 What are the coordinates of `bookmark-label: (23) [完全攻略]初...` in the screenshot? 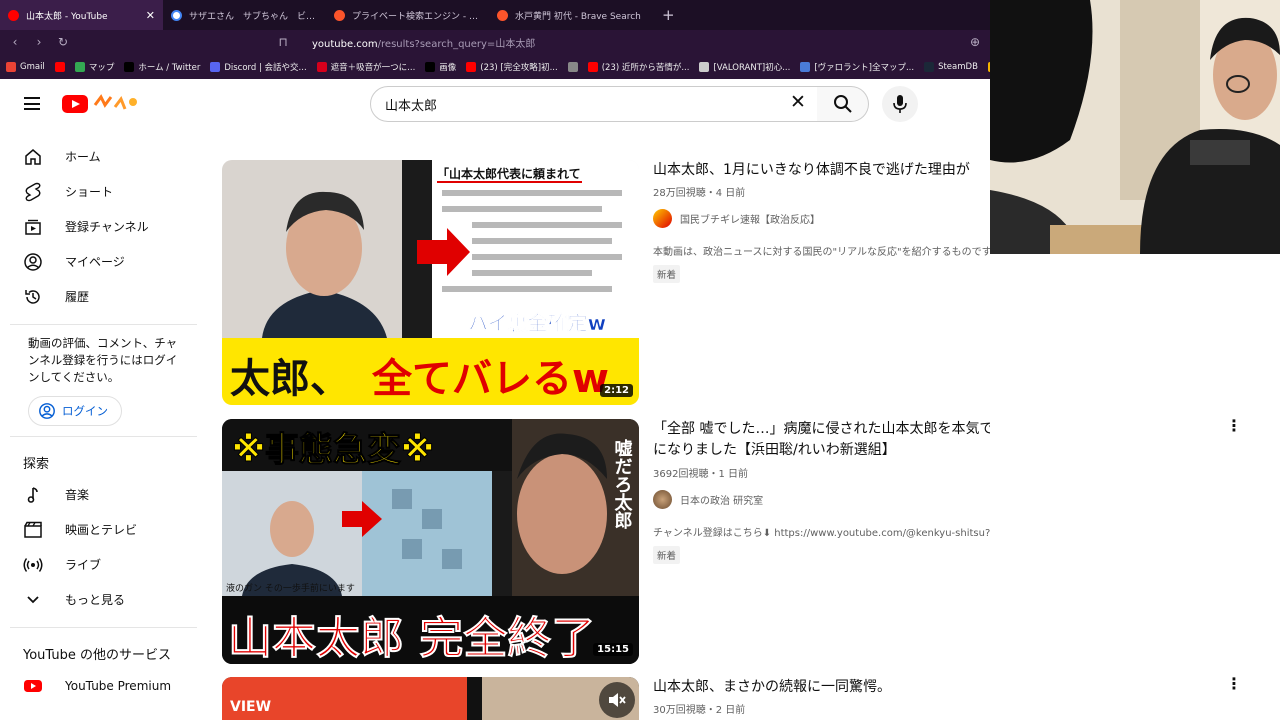 It's located at (519, 67).